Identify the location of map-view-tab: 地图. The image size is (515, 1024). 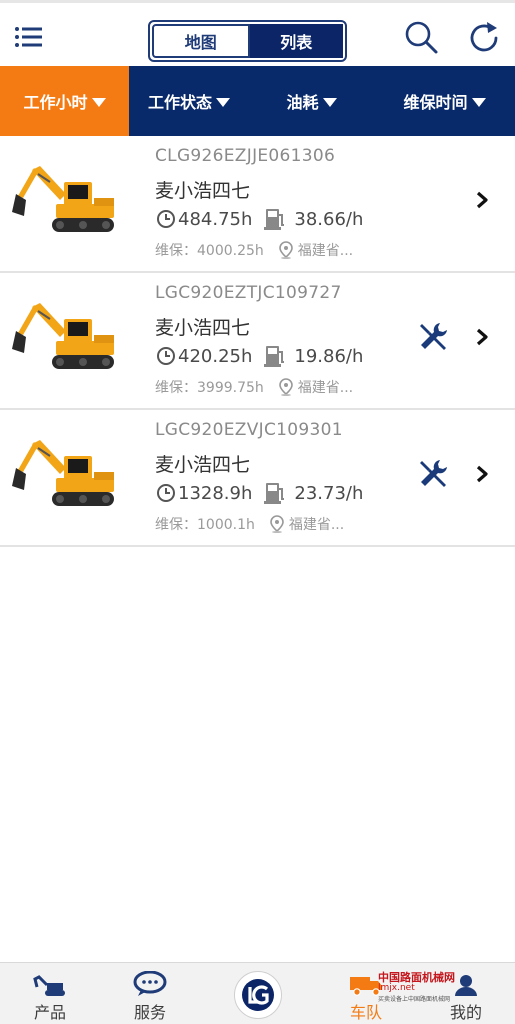
(201, 41).